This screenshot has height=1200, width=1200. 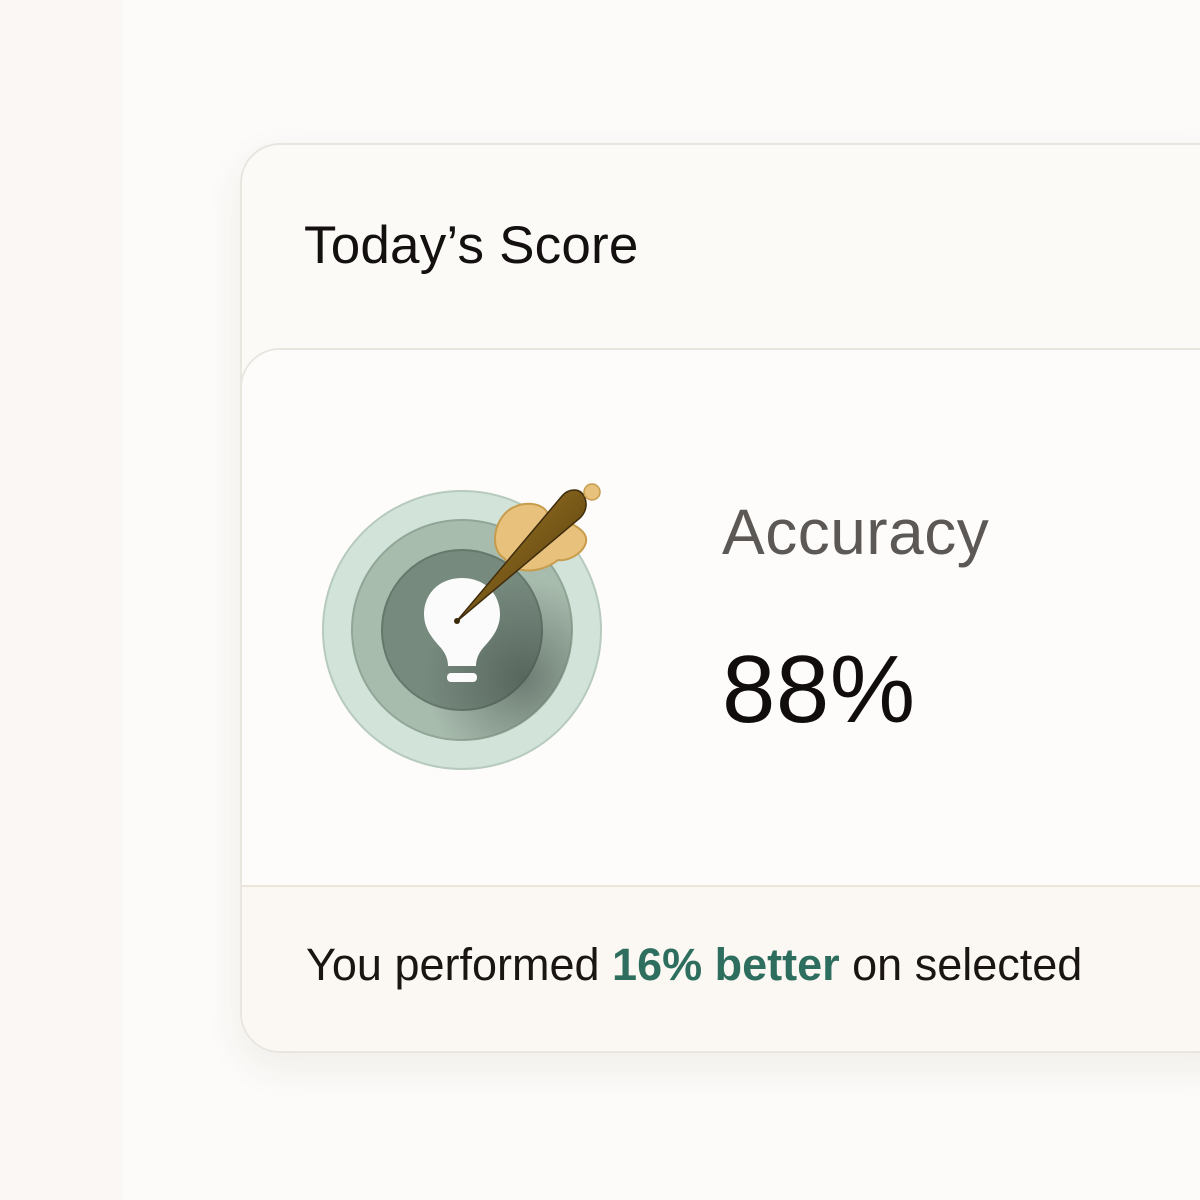 What do you see at coordinates (961, 964) in the screenshot?
I see `comparison-suffix: on selected` at bounding box center [961, 964].